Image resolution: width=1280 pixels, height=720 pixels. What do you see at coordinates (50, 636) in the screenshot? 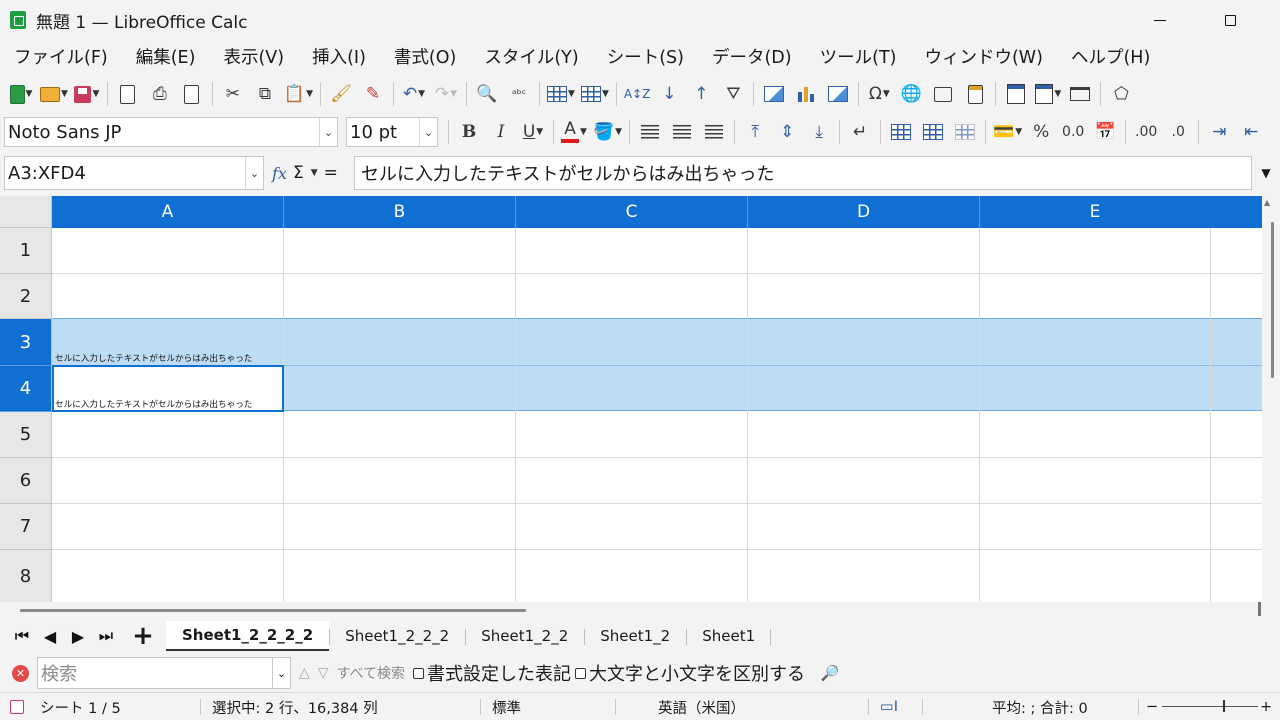
I see `previous-sheet-icon: ◀` at bounding box center [50, 636].